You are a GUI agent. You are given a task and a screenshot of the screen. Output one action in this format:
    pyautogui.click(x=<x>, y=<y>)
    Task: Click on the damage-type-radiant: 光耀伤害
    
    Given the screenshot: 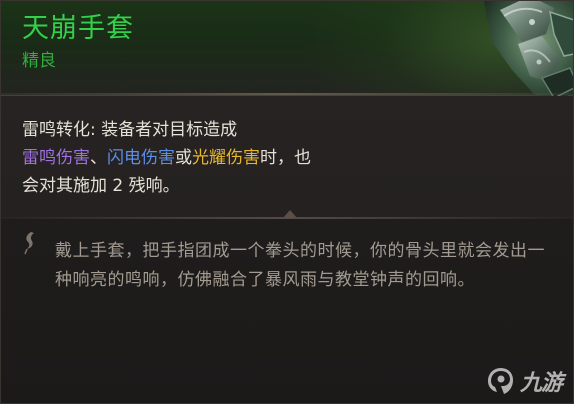 What is the action you would take?
    pyautogui.click(x=226, y=158)
    